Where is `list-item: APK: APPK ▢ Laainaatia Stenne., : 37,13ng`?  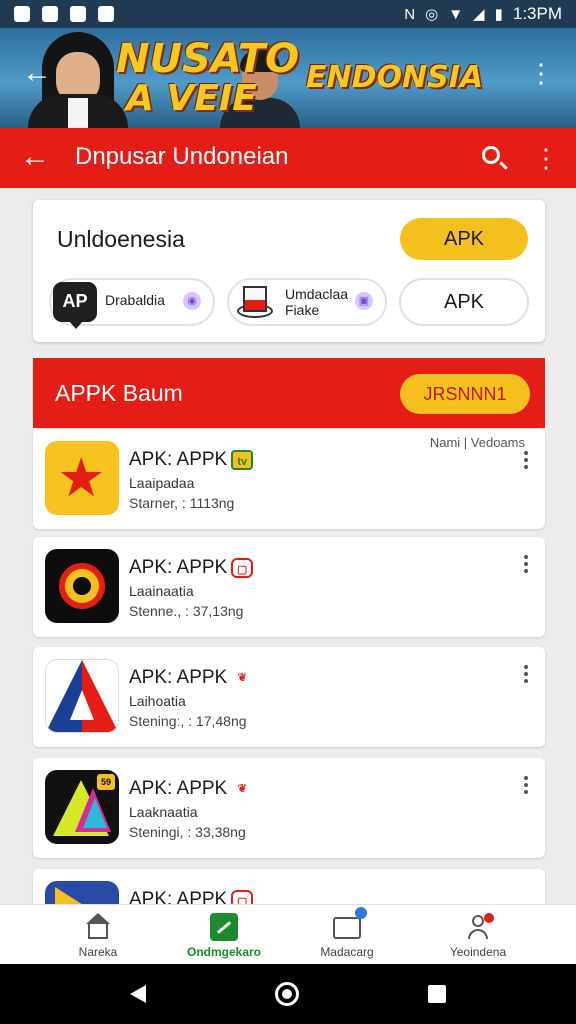 list-item: APK: APPK ▢ Laainaatia Stenne., : 37,13ng is located at coordinates (289, 587).